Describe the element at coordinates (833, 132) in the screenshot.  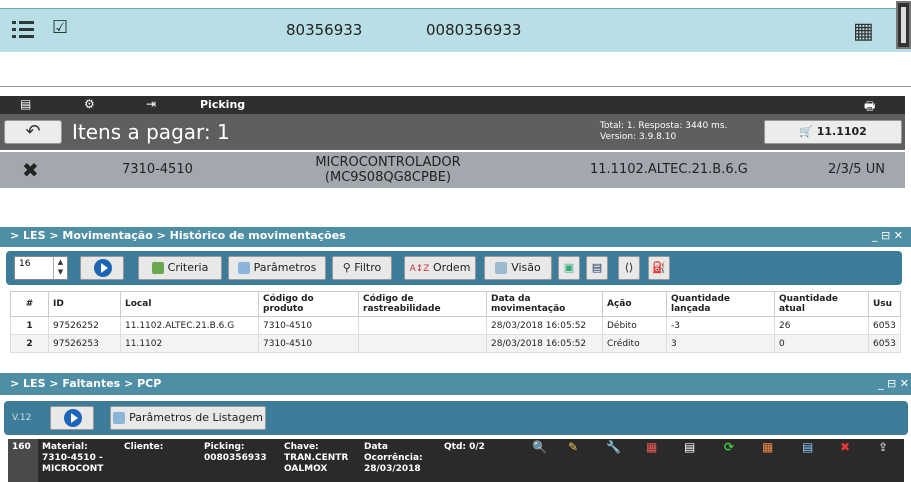
I see `location-cart-button: 🛒 11.1102` at that location.